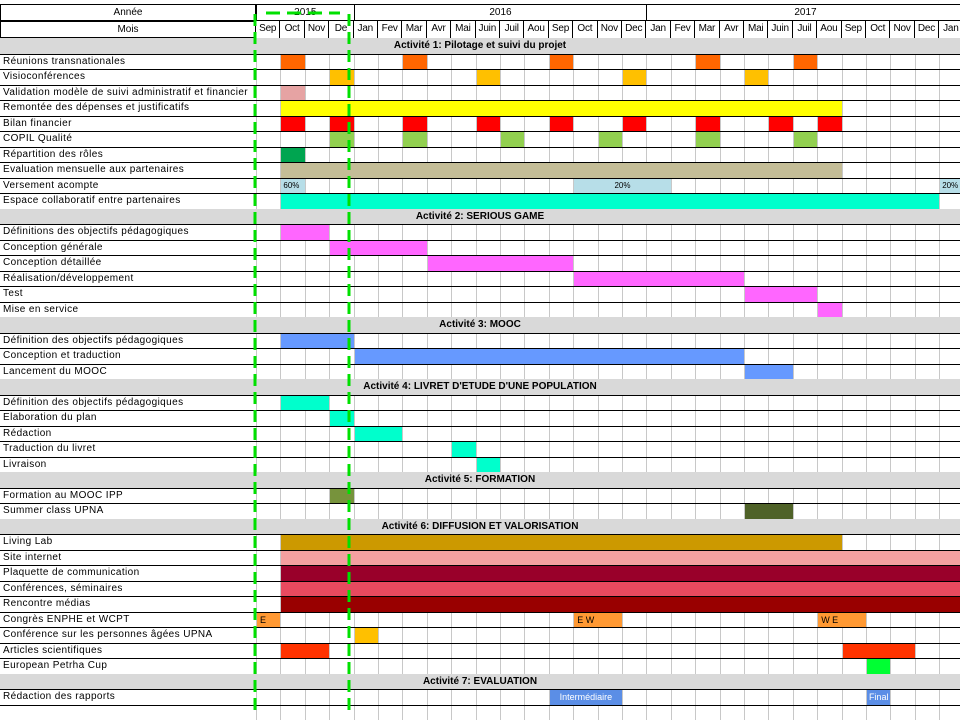 This screenshot has width=960, height=720. Describe the element at coordinates (480, 123) in the screenshot. I see `task-row: Bilan financier` at that location.